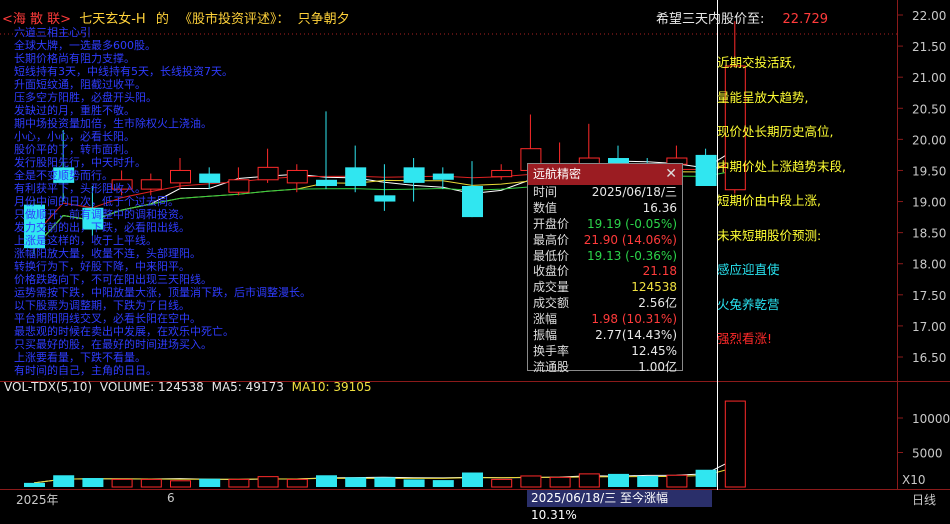  I want to click on commentary-line: 短线持有3天，中线持有5天，长线投资7天。, so click(123, 71).